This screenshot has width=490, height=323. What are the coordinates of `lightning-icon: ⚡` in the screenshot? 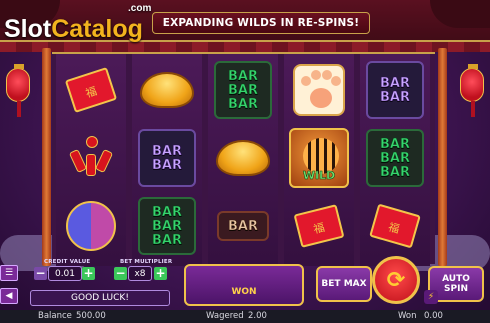 It's located at (431, 297).